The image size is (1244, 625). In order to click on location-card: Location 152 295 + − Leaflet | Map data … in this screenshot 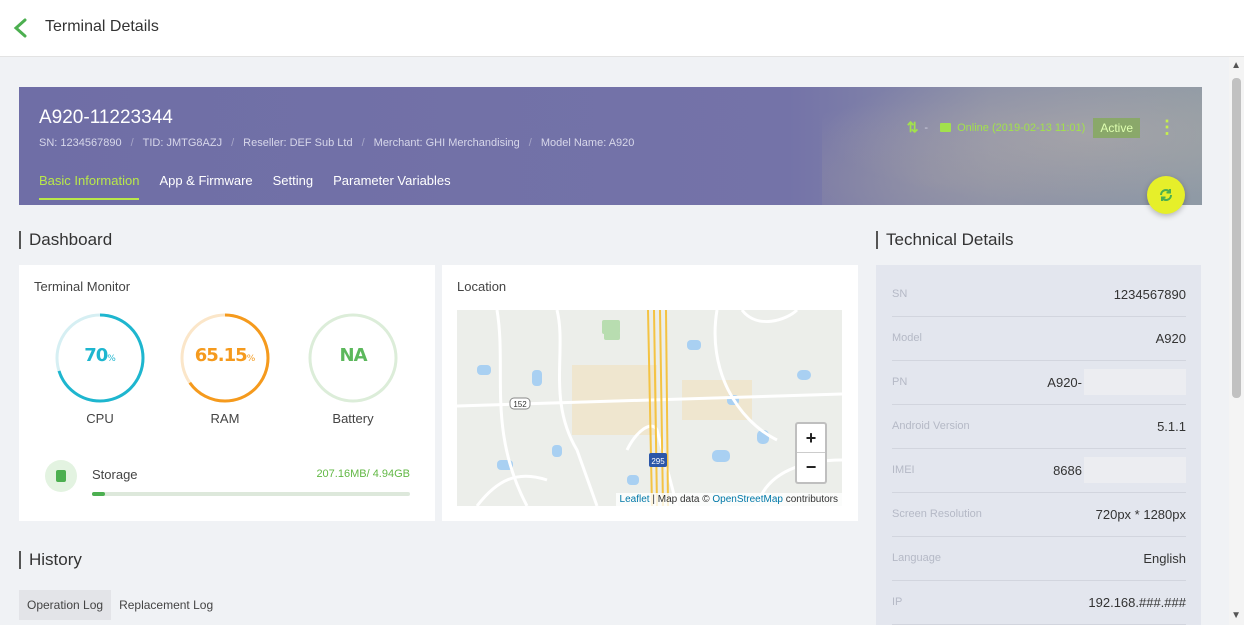, I will do `click(650, 393)`.